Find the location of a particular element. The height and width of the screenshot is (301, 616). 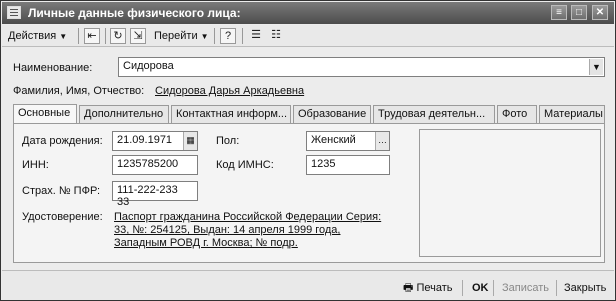

inn-field: 1235785200 is located at coordinates (155, 165).